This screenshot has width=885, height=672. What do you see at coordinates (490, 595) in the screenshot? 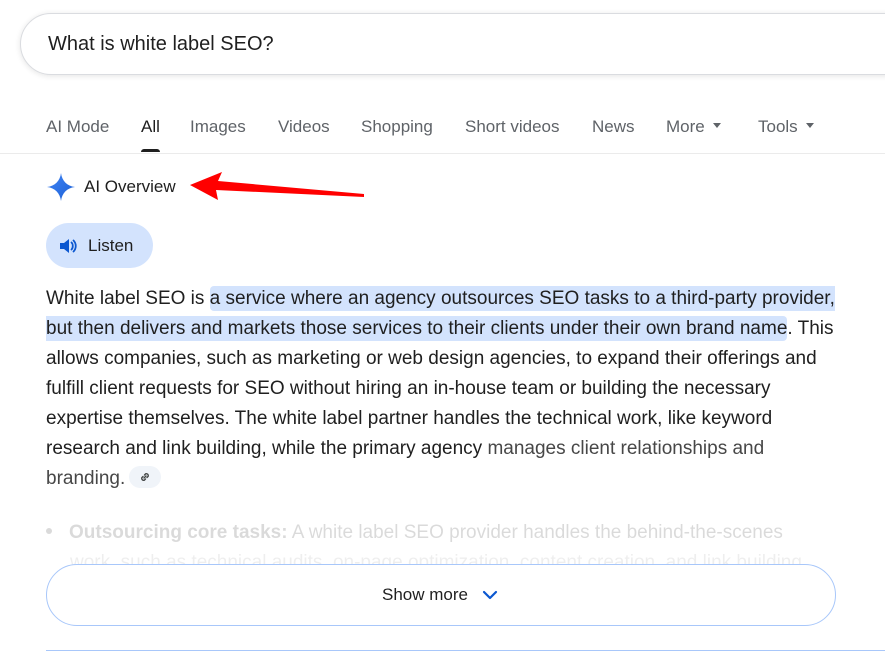
I see `chevron-down-icon` at bounding box center [490, 595].